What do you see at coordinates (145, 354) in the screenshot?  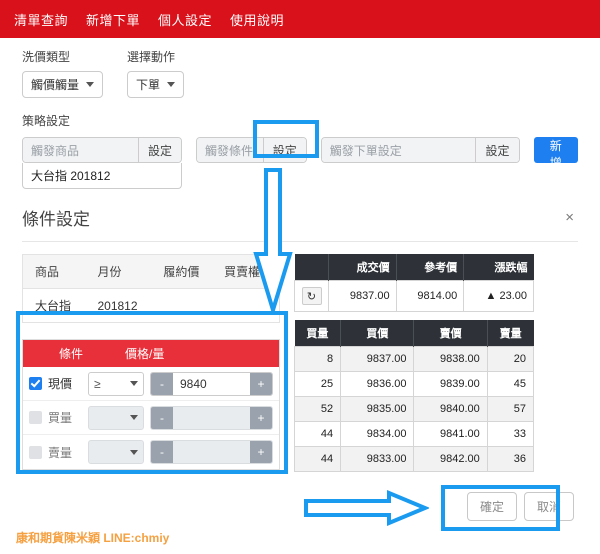 I see `condition-col-price-qty: 價格/量` at bounding box center [145, 354].